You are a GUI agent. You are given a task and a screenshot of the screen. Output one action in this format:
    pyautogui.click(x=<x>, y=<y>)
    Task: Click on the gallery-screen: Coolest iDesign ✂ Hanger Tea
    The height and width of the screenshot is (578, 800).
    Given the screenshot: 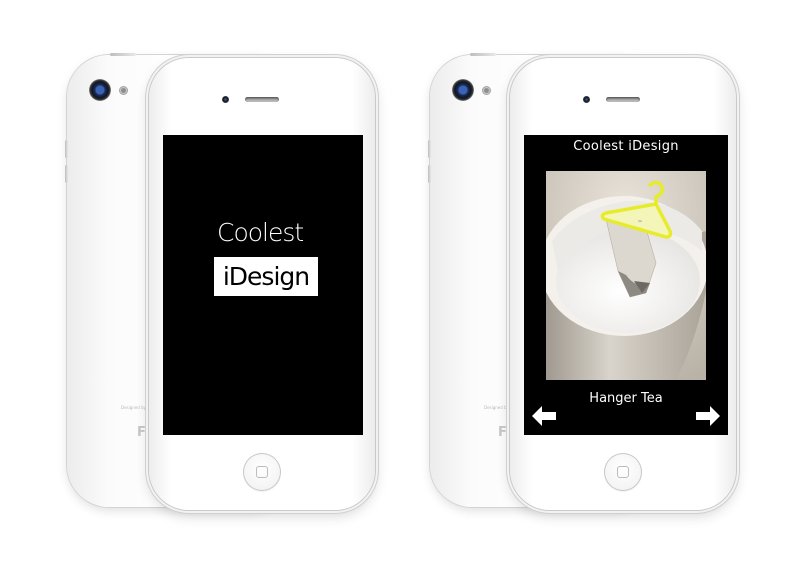 What is the action you would take?
    pyautogui.click(x=626, y=285)
    